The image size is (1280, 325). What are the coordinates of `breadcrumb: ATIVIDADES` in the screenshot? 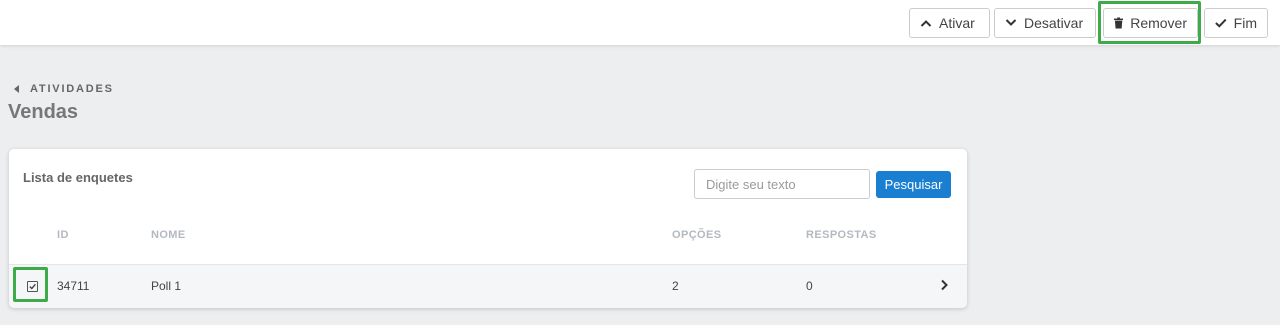 It's located at (64, 89).